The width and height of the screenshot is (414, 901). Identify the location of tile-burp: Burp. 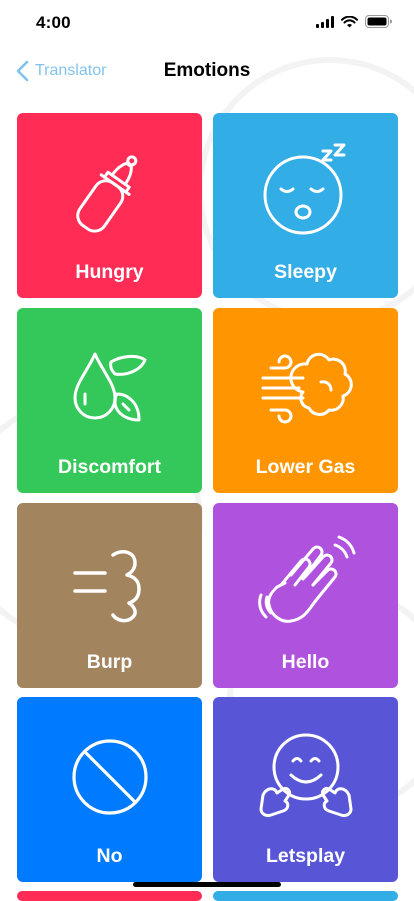
(109, 595).